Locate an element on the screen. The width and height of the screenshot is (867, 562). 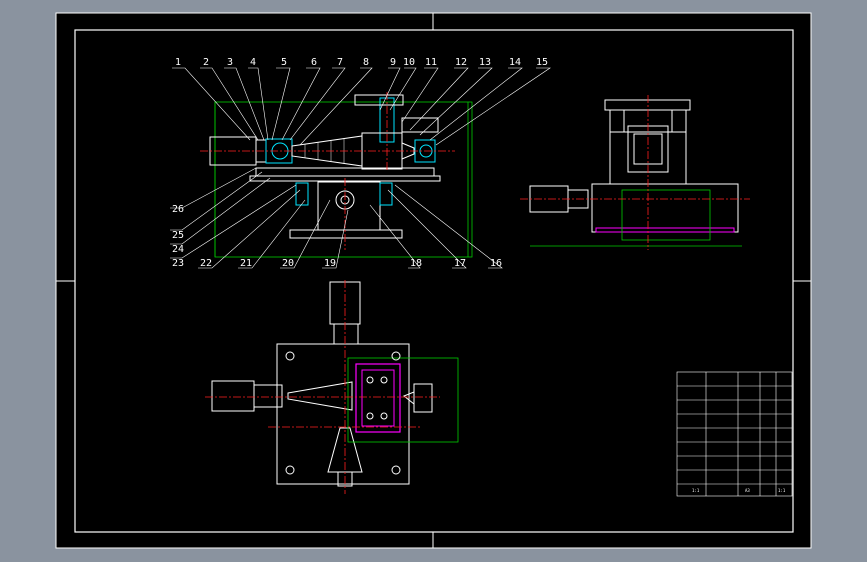
title-block-text-left: 1:1 is located at coordinates (696, 490).